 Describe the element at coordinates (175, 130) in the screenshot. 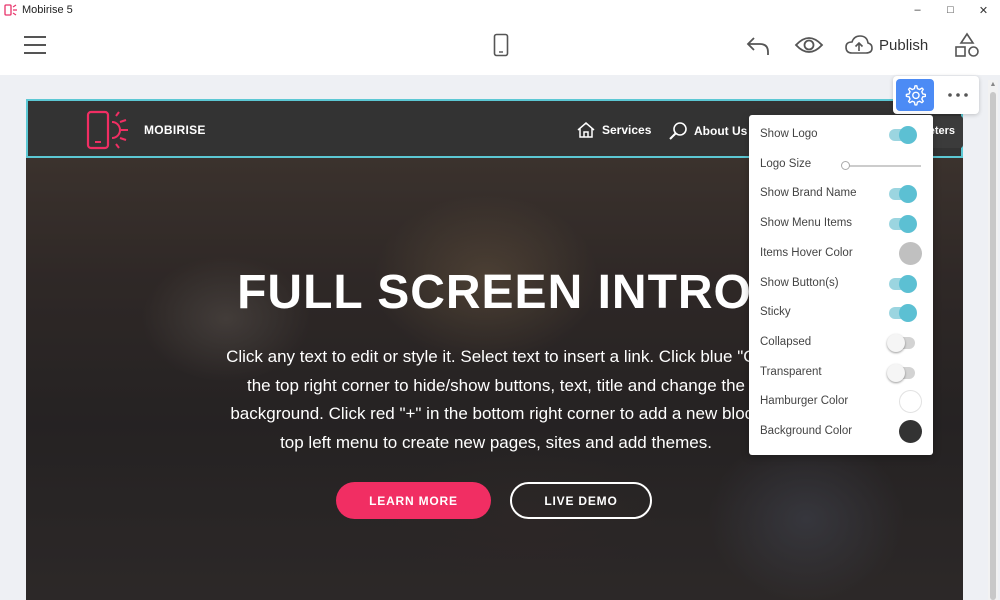

I see `brand-name: MOBIRISE` at that location.